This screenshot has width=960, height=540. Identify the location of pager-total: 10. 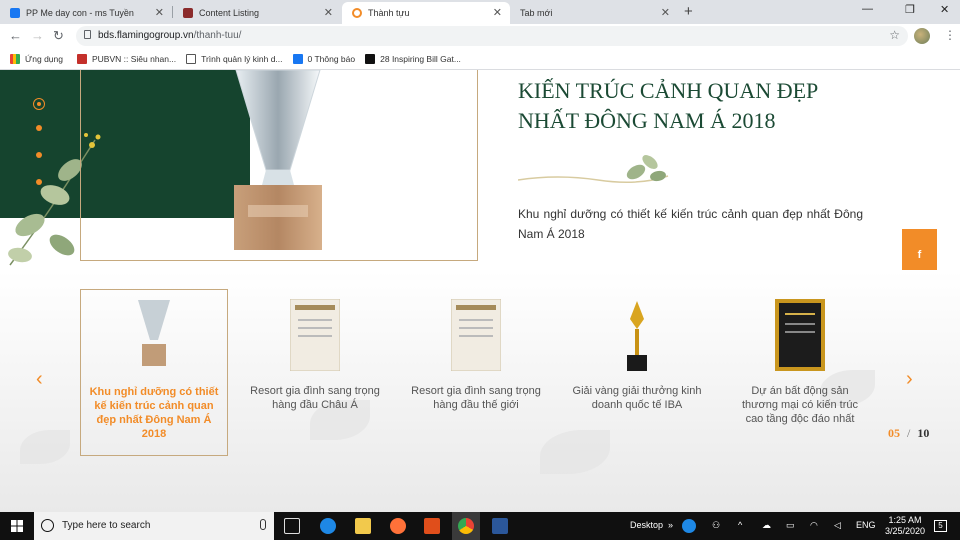
(923, 433).